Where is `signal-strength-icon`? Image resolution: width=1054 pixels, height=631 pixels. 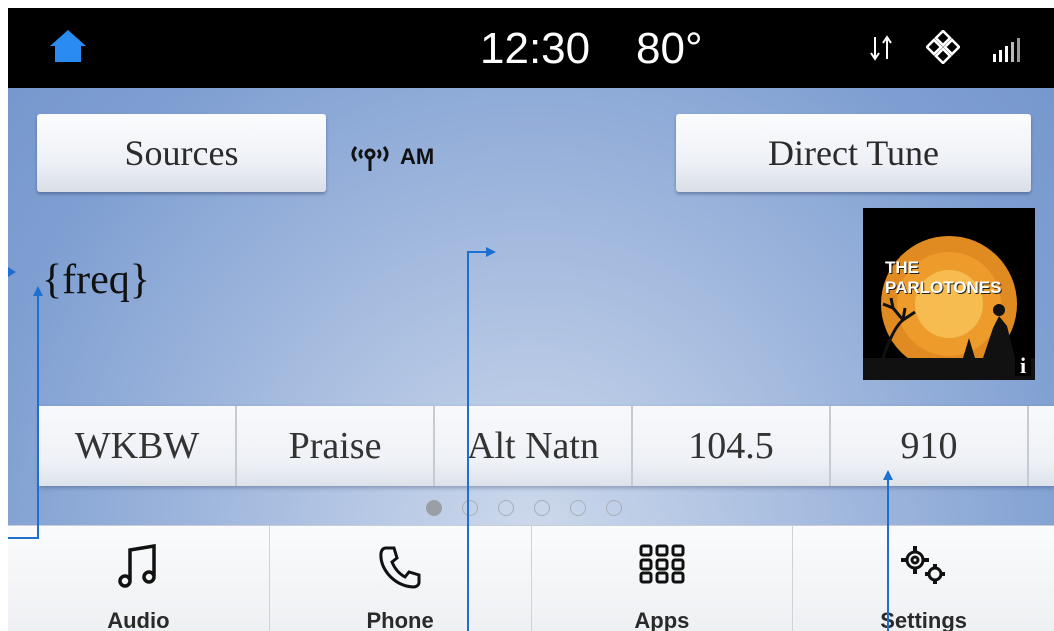
signal-strength-icon is located at coordinates (1006, 50).